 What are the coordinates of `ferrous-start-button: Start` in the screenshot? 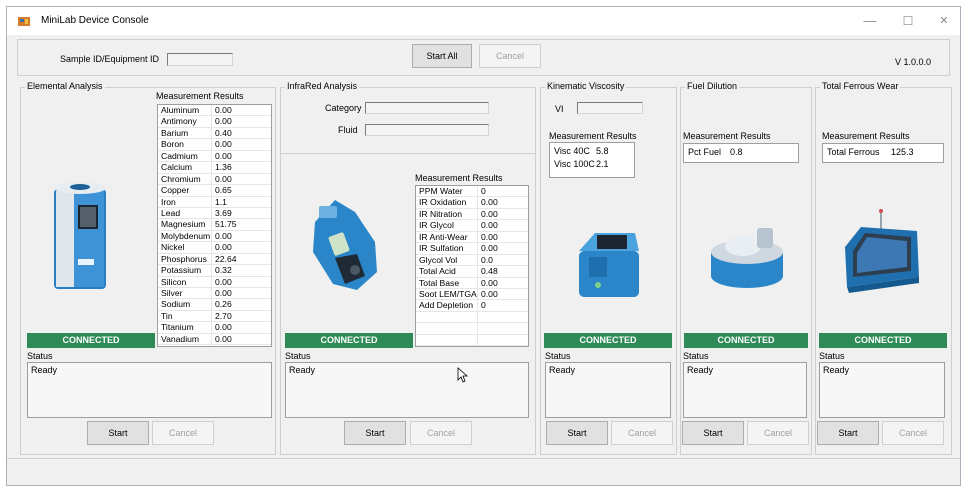 It's located at (848, 433).